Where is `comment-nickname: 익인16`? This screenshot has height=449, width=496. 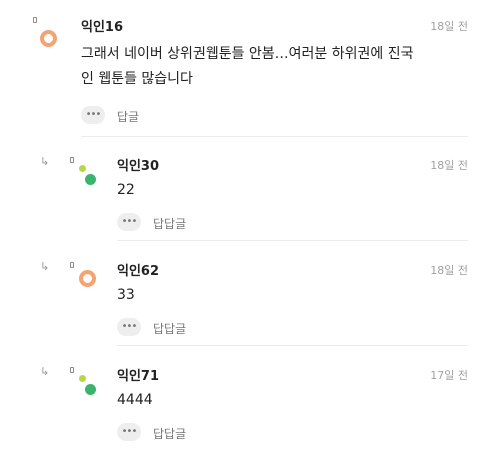
comment-nickname: 익인16 is located at coordinates (102, 25).